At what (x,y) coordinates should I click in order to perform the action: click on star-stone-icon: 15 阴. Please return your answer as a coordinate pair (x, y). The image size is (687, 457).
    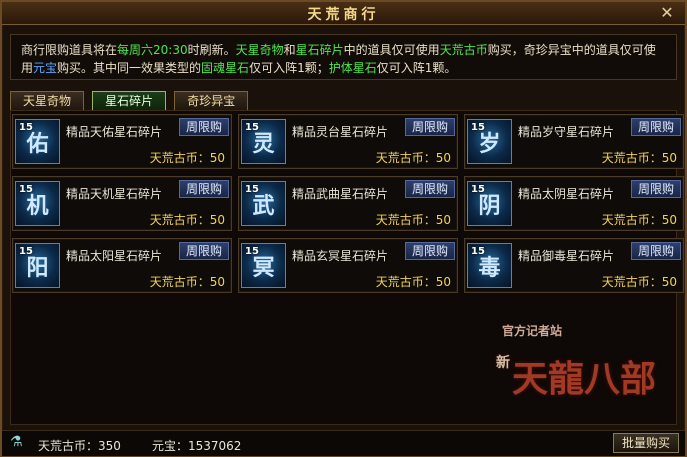
    Looking at the image, I should click on (489, 203).